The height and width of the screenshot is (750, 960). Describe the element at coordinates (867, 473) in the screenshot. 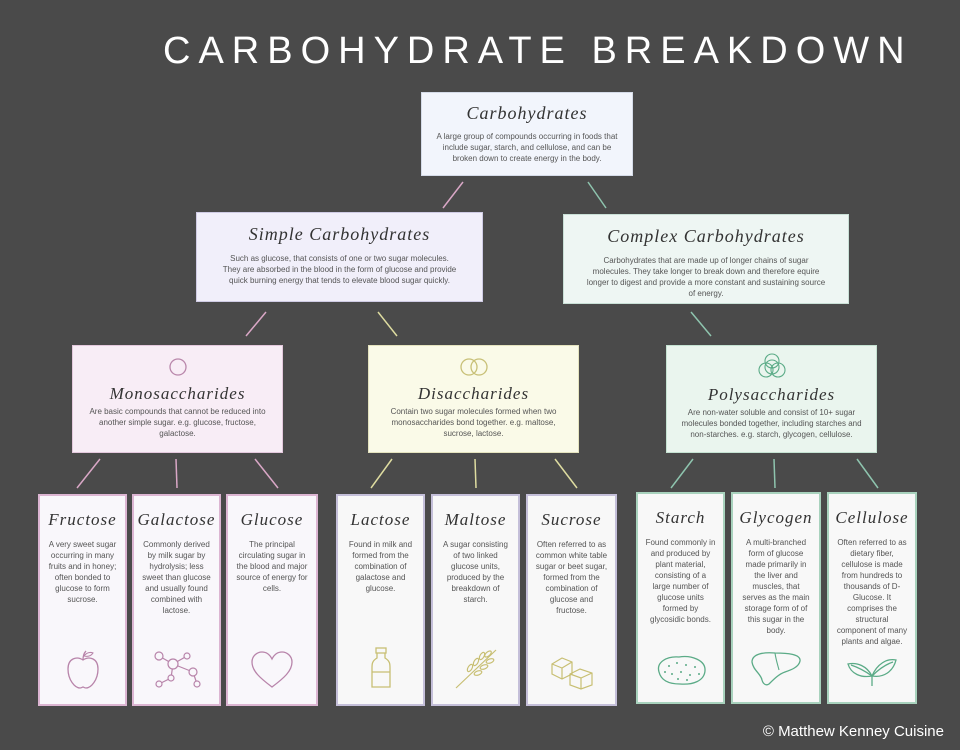

I see `connector-poly-cellulose` at that location.